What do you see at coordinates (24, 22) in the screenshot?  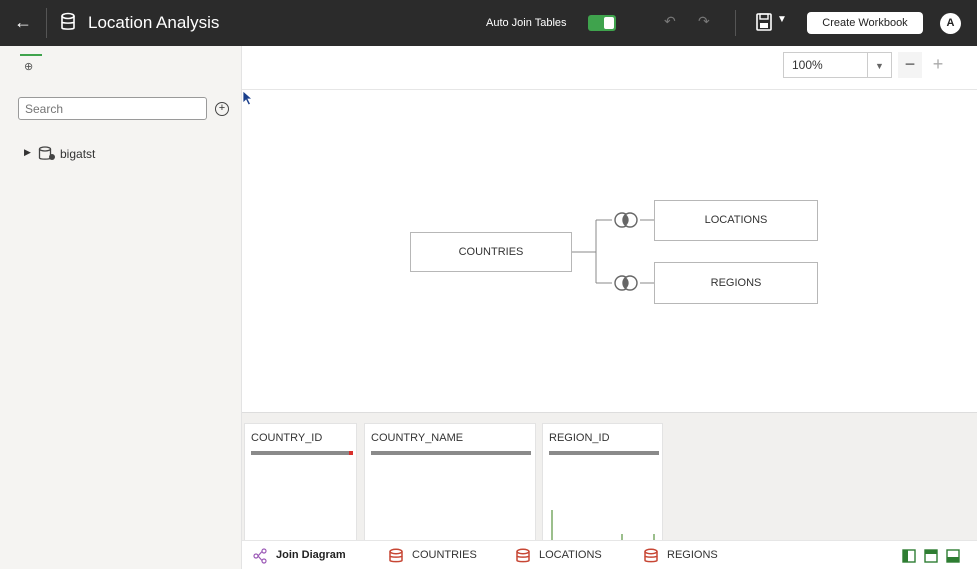 I see `back-arrow-icon: ←` at bounding box center [24, 22].